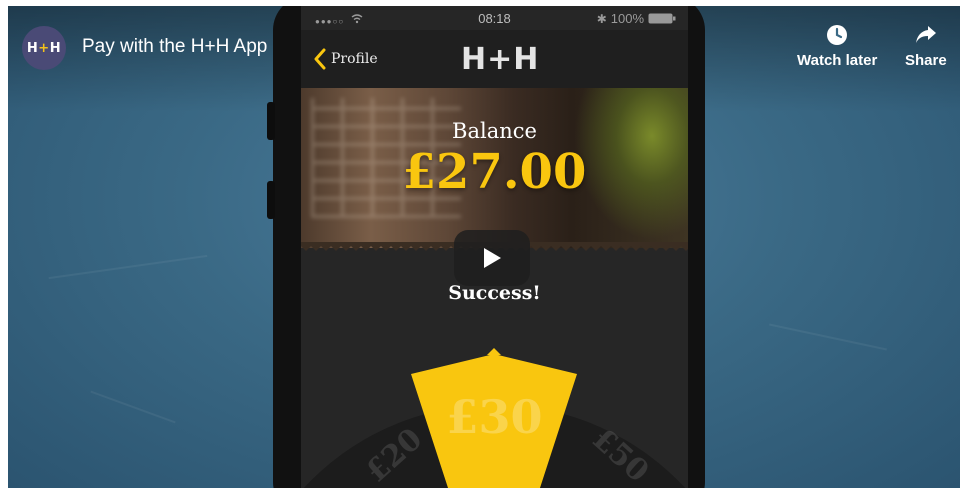 The image size is (968, 493). Describe the element at coordinates (500, 59) in the screenshot. I see `app-logo: H+H` at that location.